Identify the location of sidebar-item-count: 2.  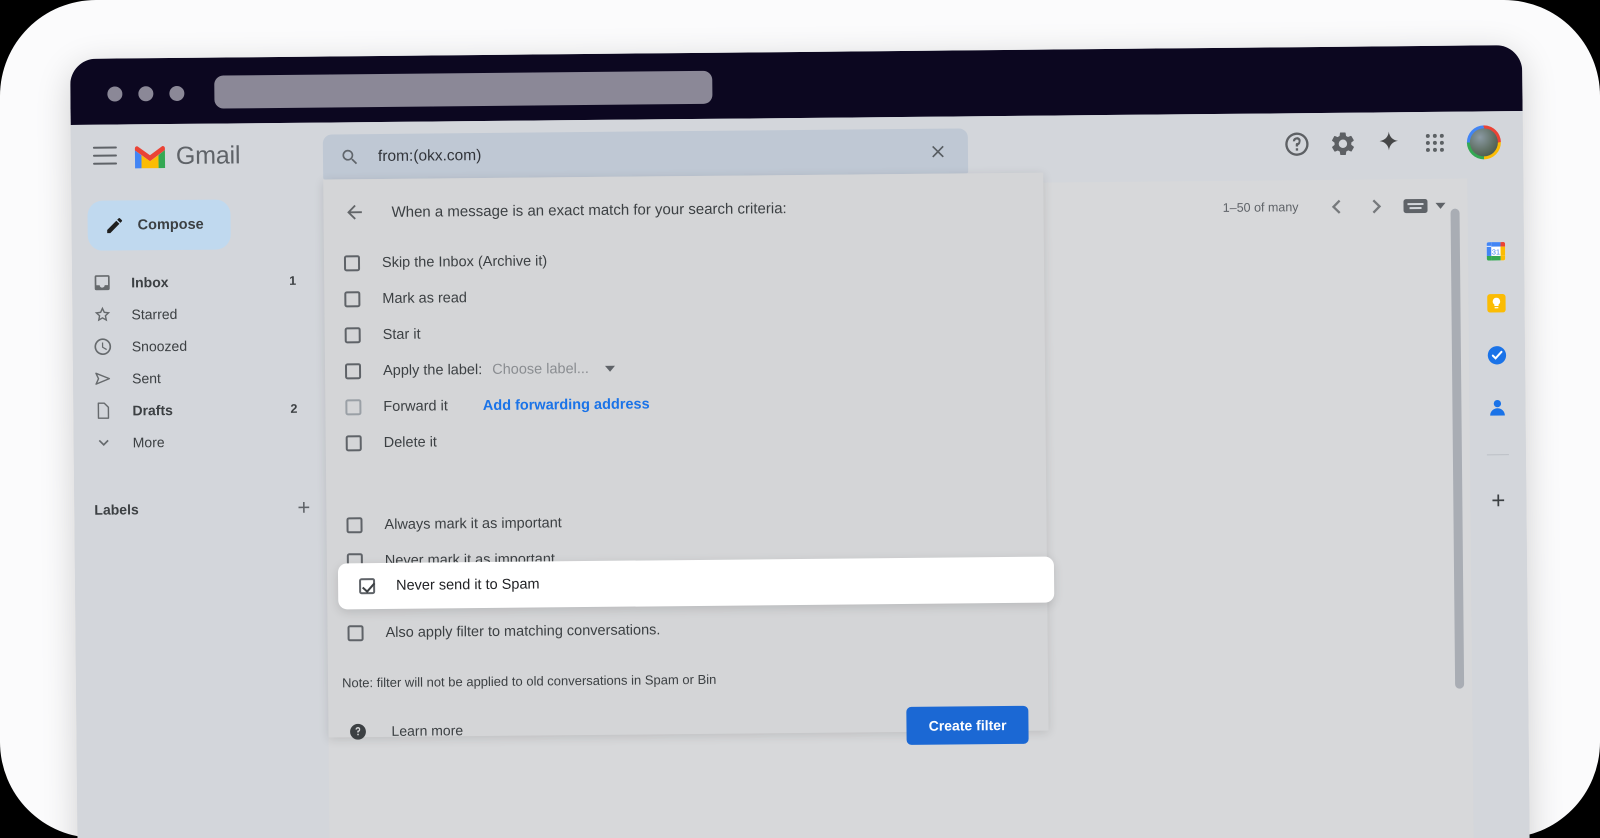
(294, 408).